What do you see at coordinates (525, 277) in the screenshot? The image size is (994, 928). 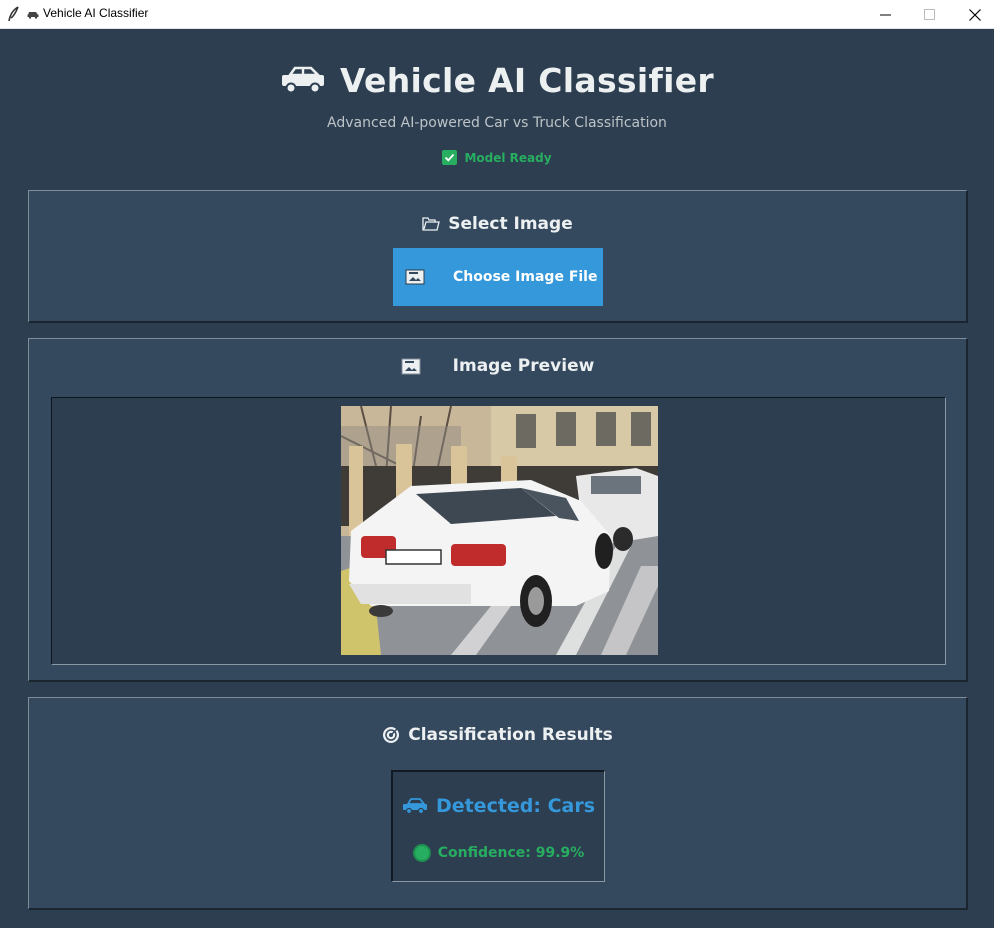 I see `choose-image-file-label: Choose Image File` at bounding box center [525, 277].